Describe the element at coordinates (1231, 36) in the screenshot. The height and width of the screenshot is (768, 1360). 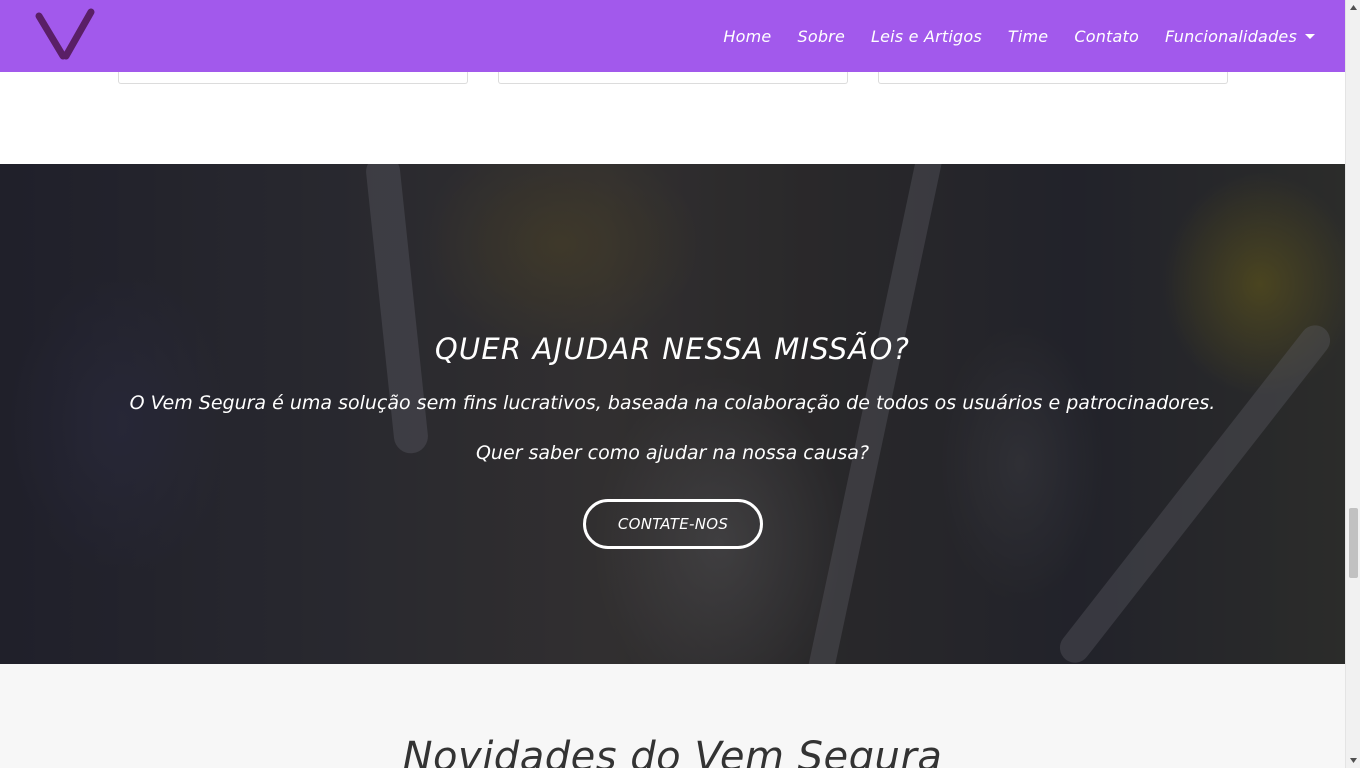
I see `nav-dropdown-label: Funcionalidades` at that location.